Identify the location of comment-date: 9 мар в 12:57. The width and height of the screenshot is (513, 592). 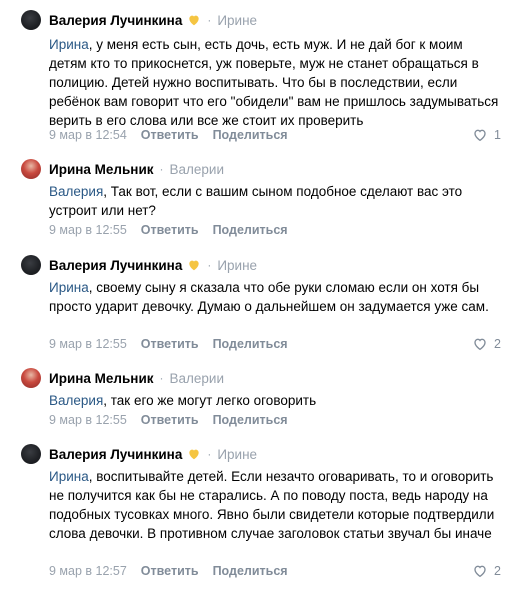
(88, 571).